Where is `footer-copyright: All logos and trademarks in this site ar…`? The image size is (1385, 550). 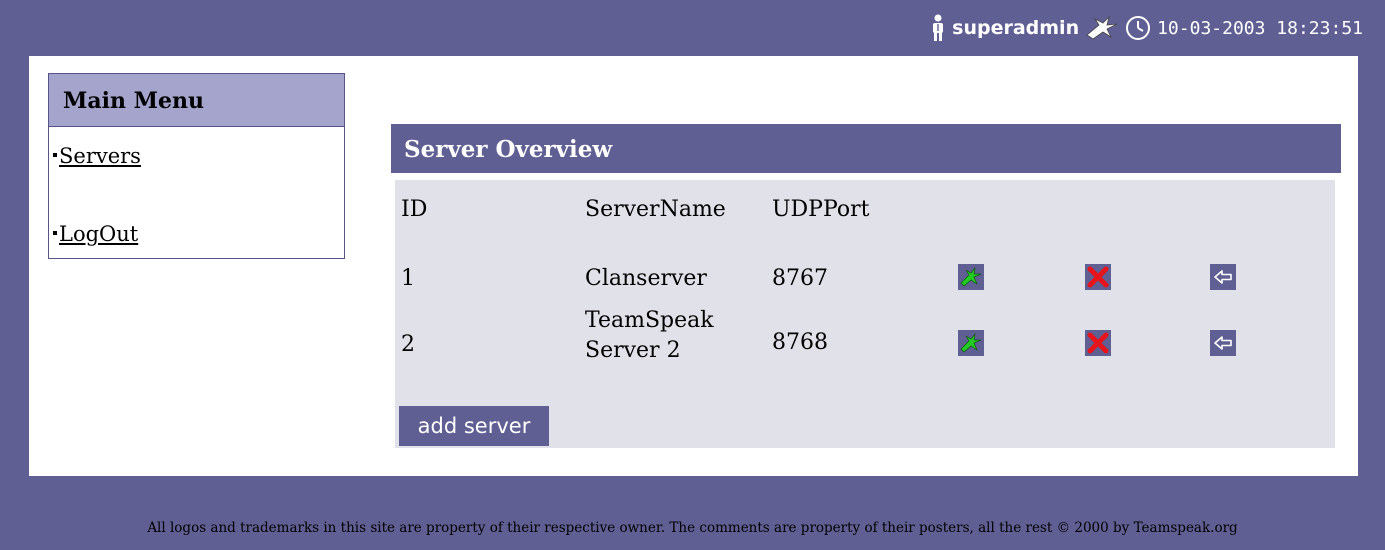
footer-copyright: All logos and trademarks in this site ar… is located at coordinates (692, 528).